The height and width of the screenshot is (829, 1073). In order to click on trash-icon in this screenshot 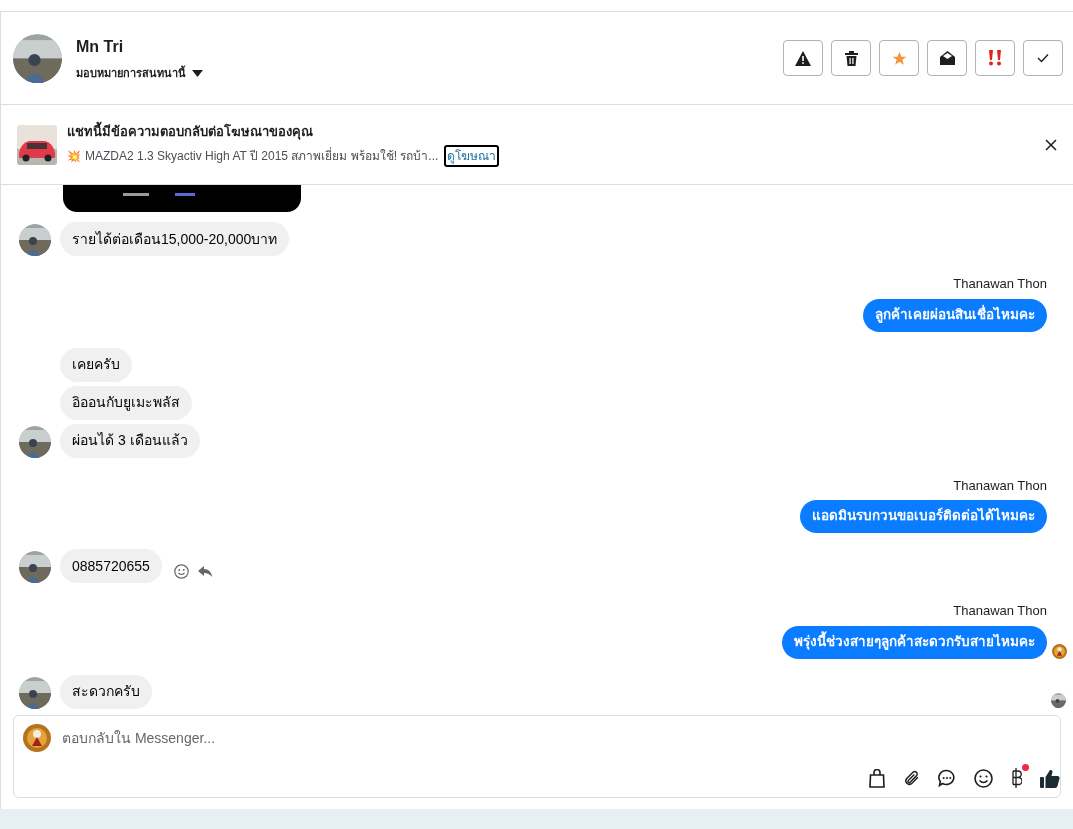, I will do `click(851, 58)`.